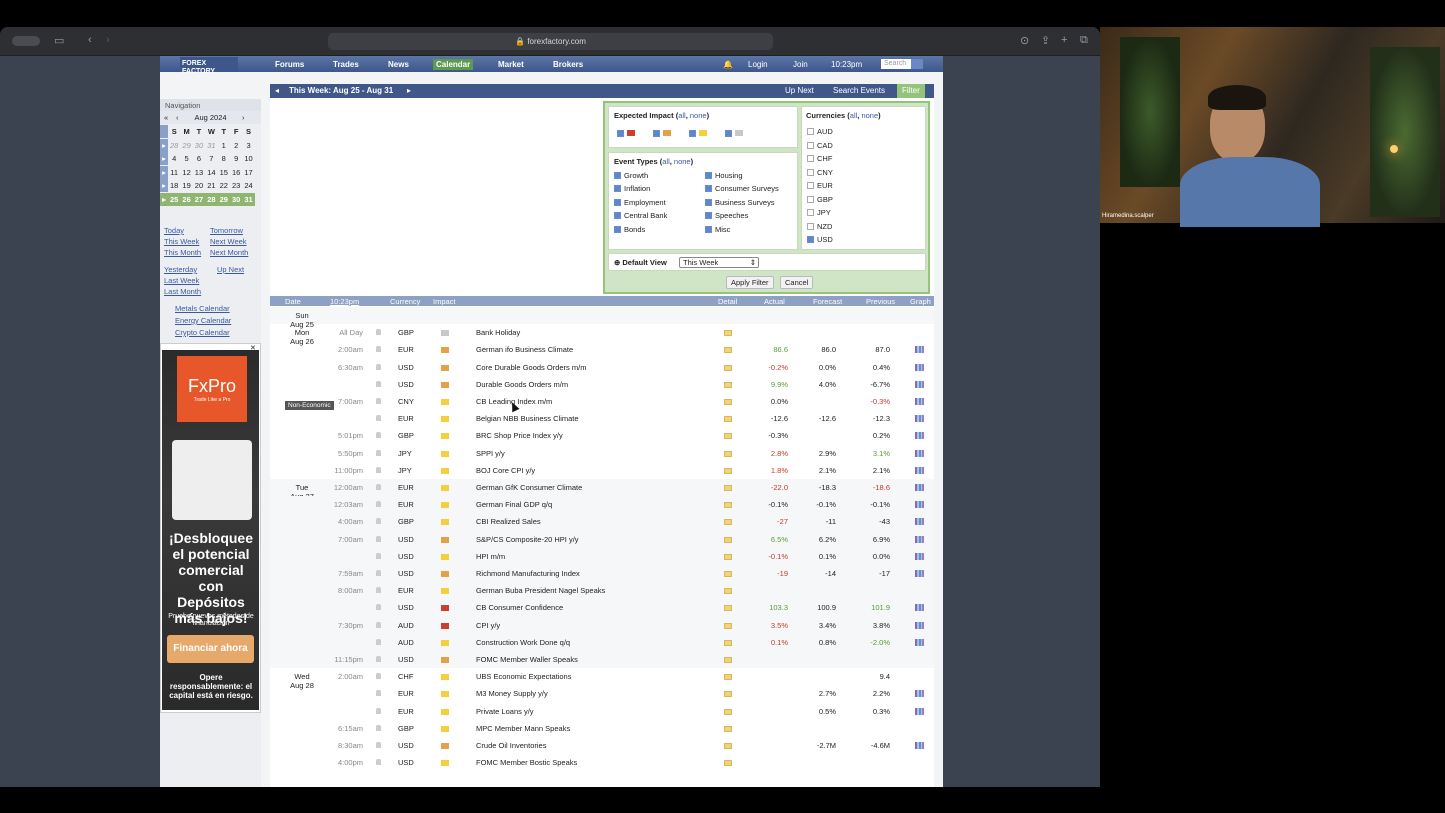 Image resolution: width=1445 pixels, height=813 pixels. Describe the element at coordinates (602, 470) in the screenshot. I see `table-row: 11:00pm JPY BOJ Core CPI y/y 1.8% 2.1% 2.1%` at that location.